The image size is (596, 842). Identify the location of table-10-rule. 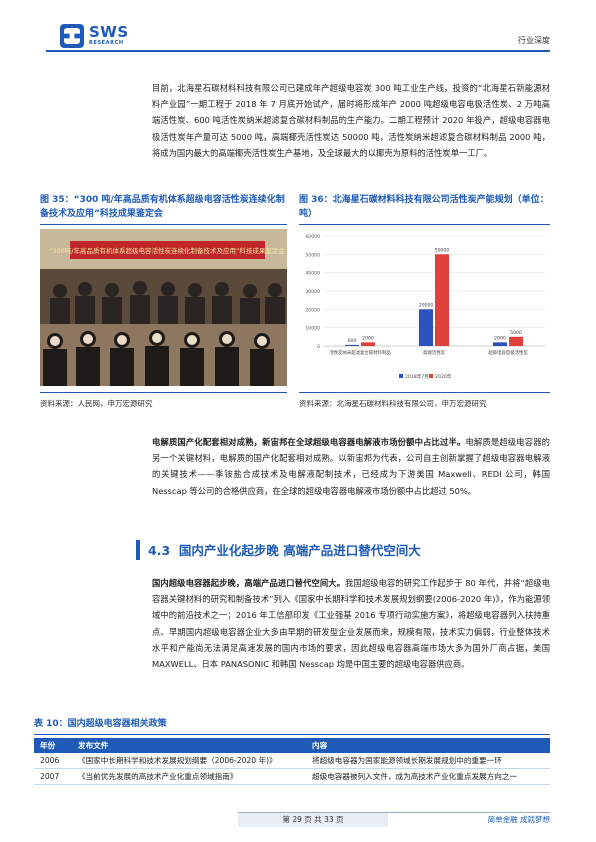
(292, 734).